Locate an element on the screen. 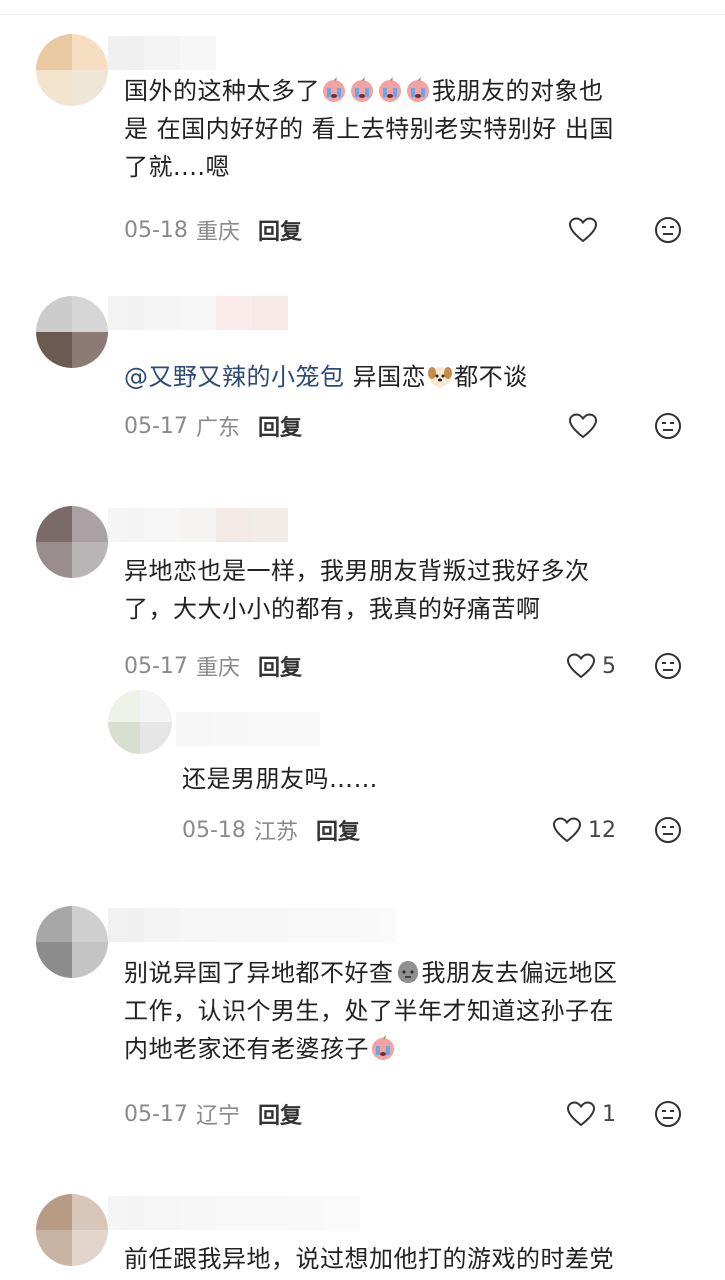 This screenshot has width=725, height=1280. speechless-face-emoji is located at coordinates (407, 972).